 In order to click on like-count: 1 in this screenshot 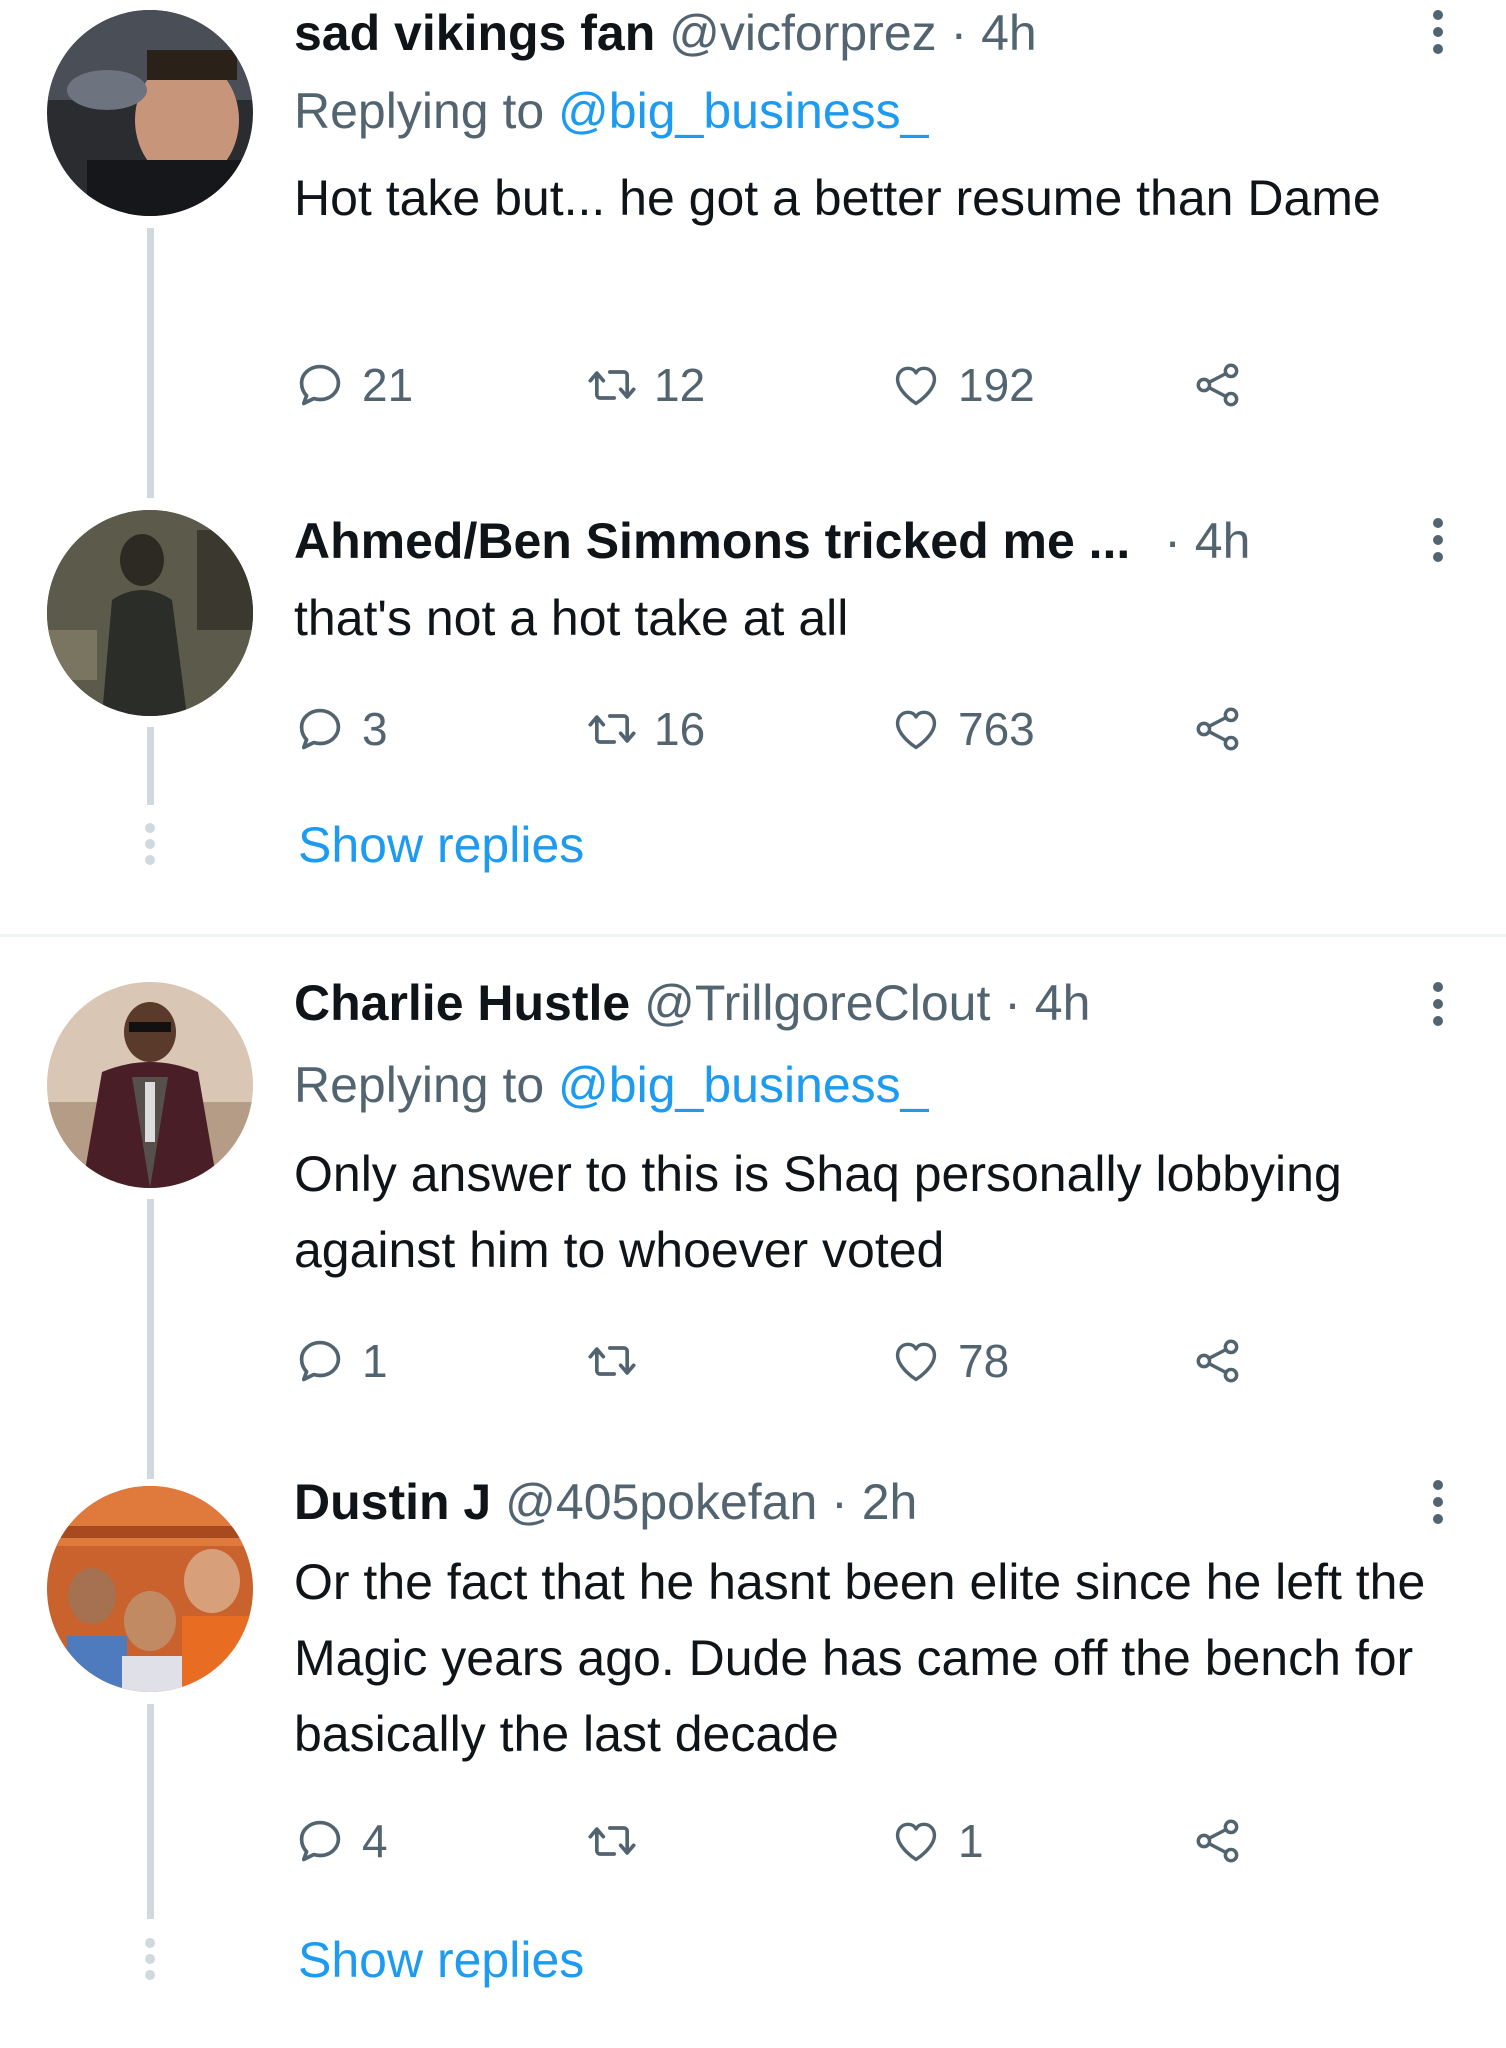, I will do `click(971, 1841)`.